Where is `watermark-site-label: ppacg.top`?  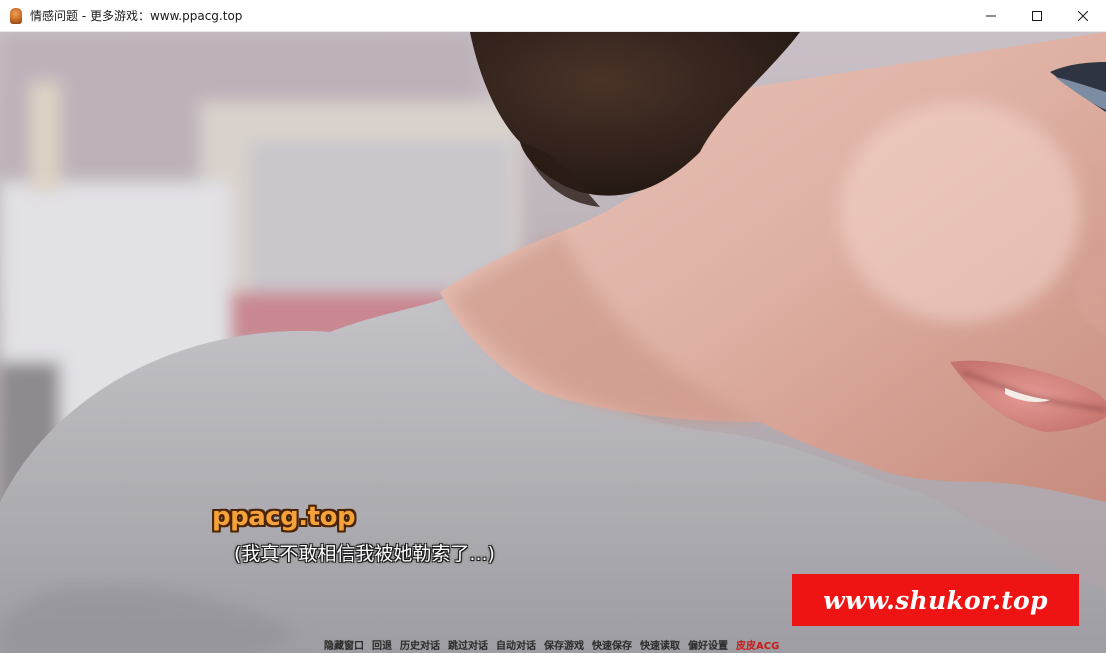
watermark-site-label: ppacg.top is located at coordinates (284, 517).